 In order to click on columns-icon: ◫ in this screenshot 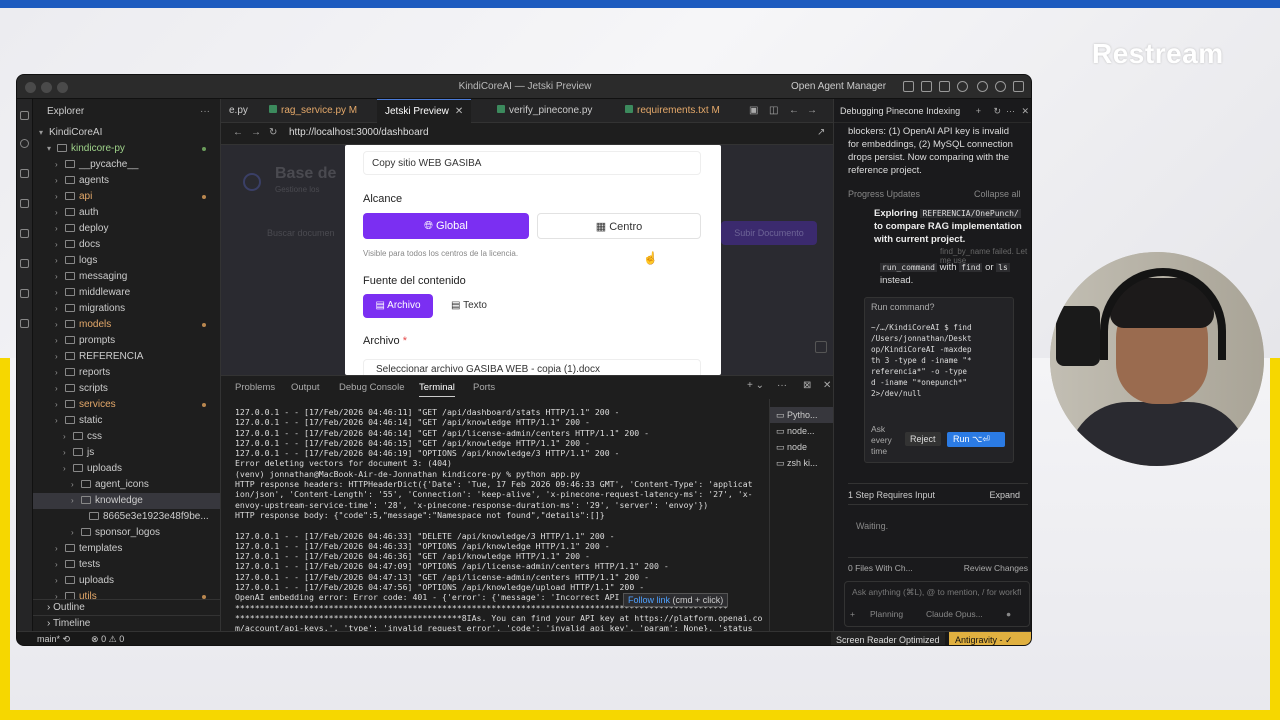, I will do `click(773, 110)`.